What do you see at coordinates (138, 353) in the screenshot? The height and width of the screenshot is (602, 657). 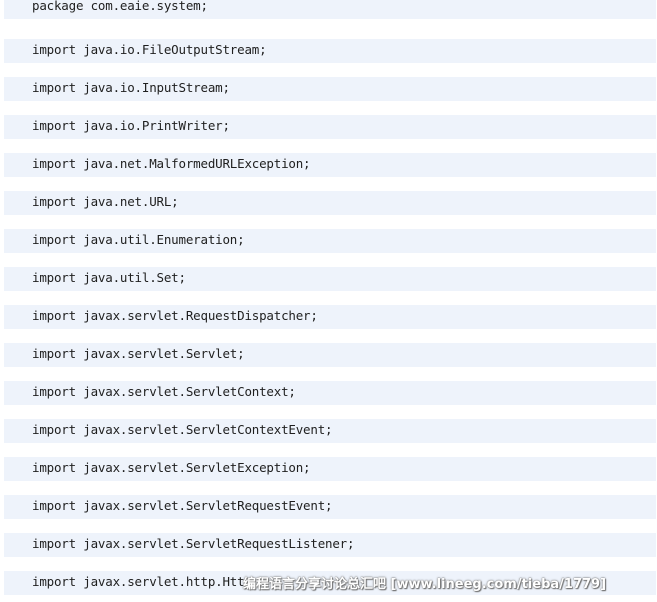 I see `code-line-text: import javax.servlet.Servlet;` at bounding box center [138, 353].